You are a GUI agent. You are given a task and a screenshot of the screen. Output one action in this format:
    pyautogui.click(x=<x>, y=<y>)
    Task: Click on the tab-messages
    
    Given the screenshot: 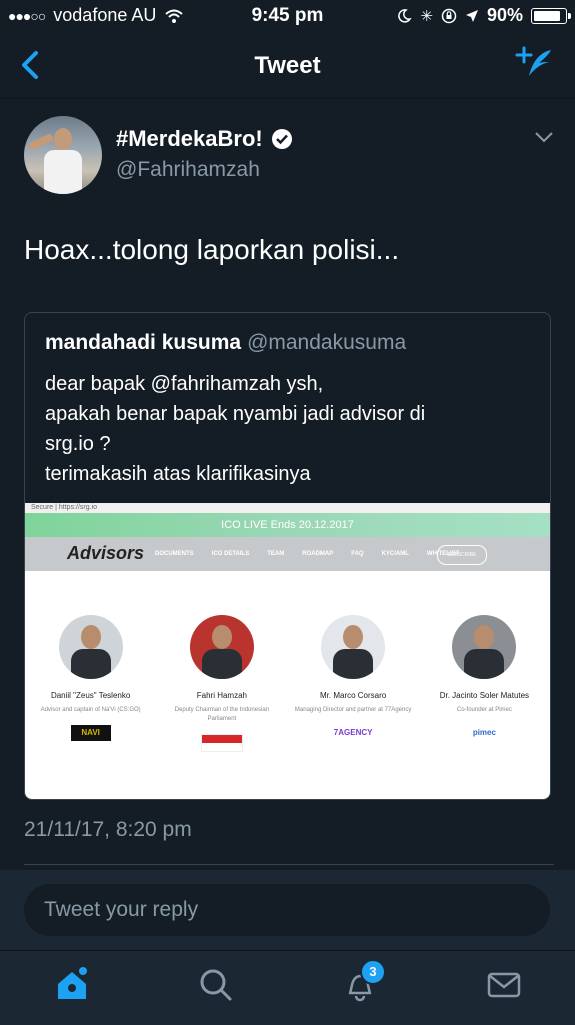 What is the action you would take?
    pyautogui.click(x=504, y=987)
    